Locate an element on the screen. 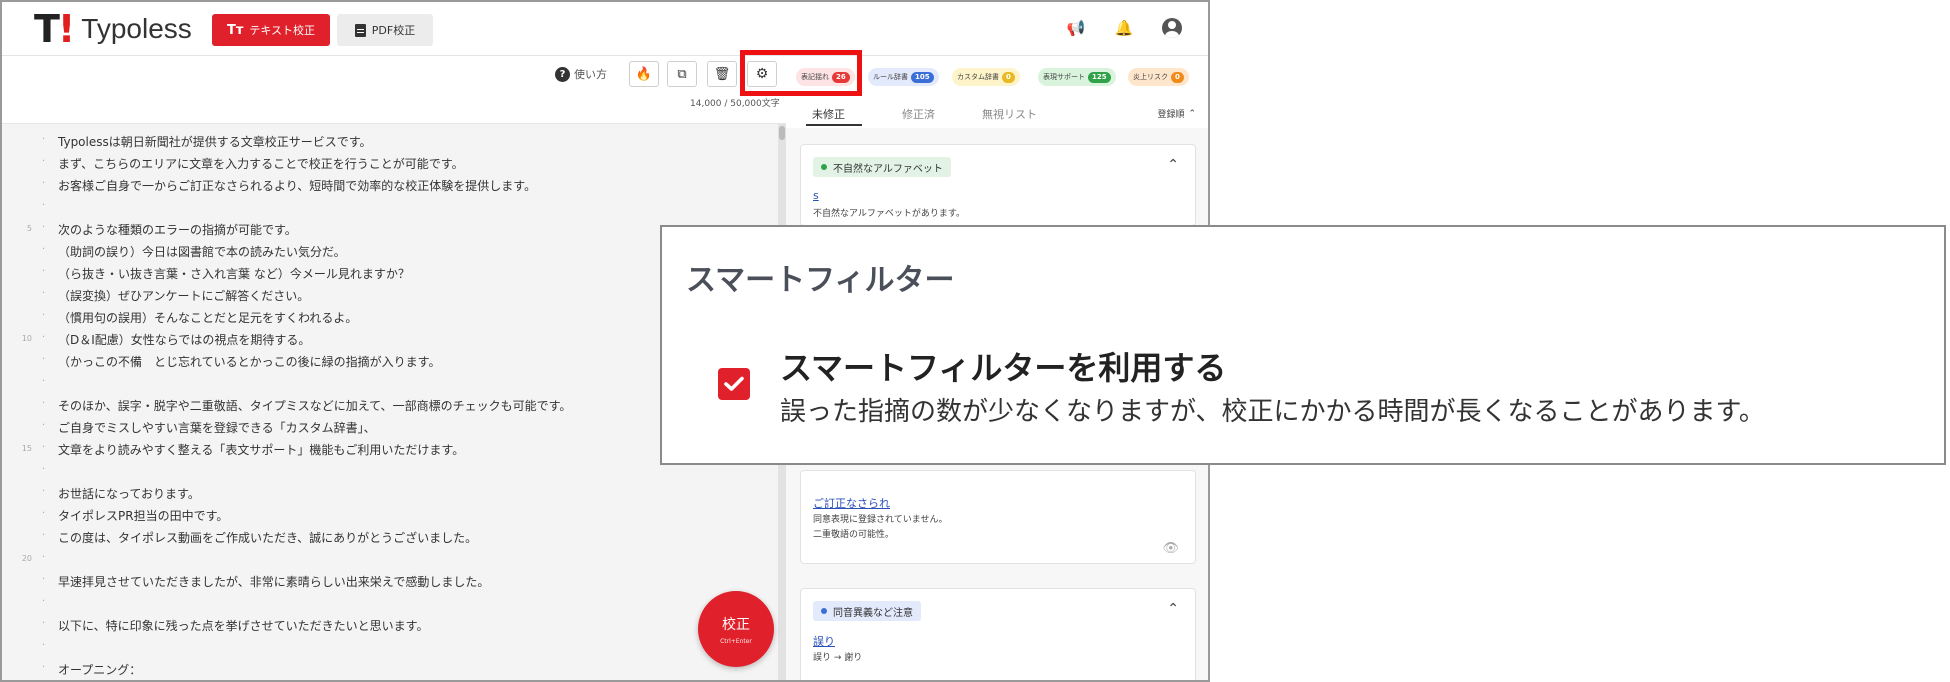 The height and width of the screenshot is (682, 1950). suggestion-card: 不自然なアルファベット ⌃ s 不自然なアルファベットがあります。 is located at coordinates (998, 185).